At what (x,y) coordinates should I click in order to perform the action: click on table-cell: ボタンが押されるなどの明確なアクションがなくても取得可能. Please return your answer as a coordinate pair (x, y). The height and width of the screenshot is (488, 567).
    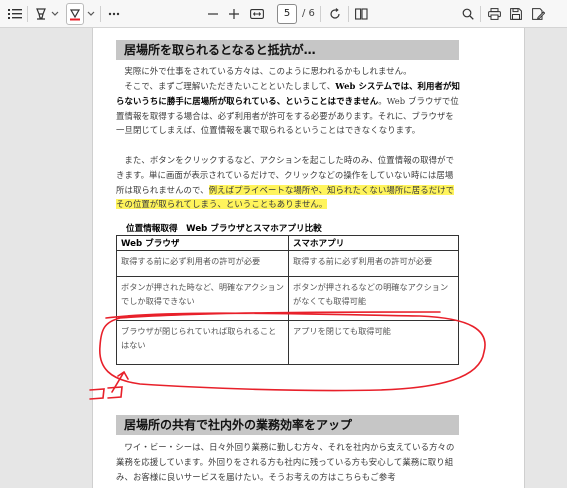
    Looking at the image, I should click on (373, 298).